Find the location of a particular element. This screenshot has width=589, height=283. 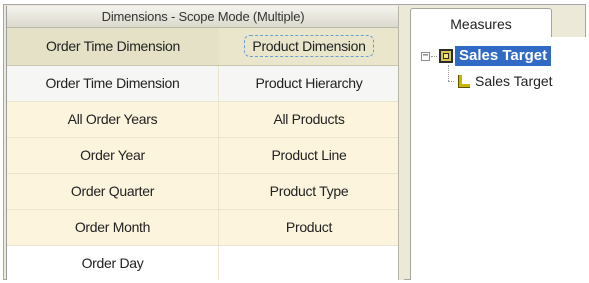

grid-cell is located at coordinates (308, 263).